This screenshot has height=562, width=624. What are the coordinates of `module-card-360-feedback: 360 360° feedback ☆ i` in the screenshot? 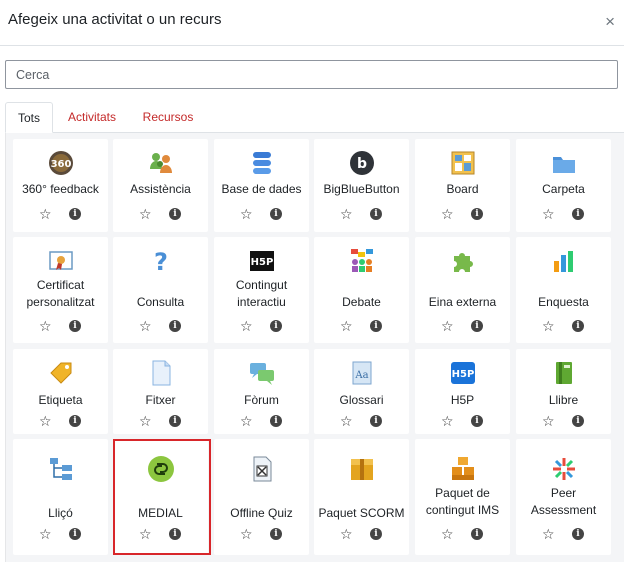 It's located at (60, 185).